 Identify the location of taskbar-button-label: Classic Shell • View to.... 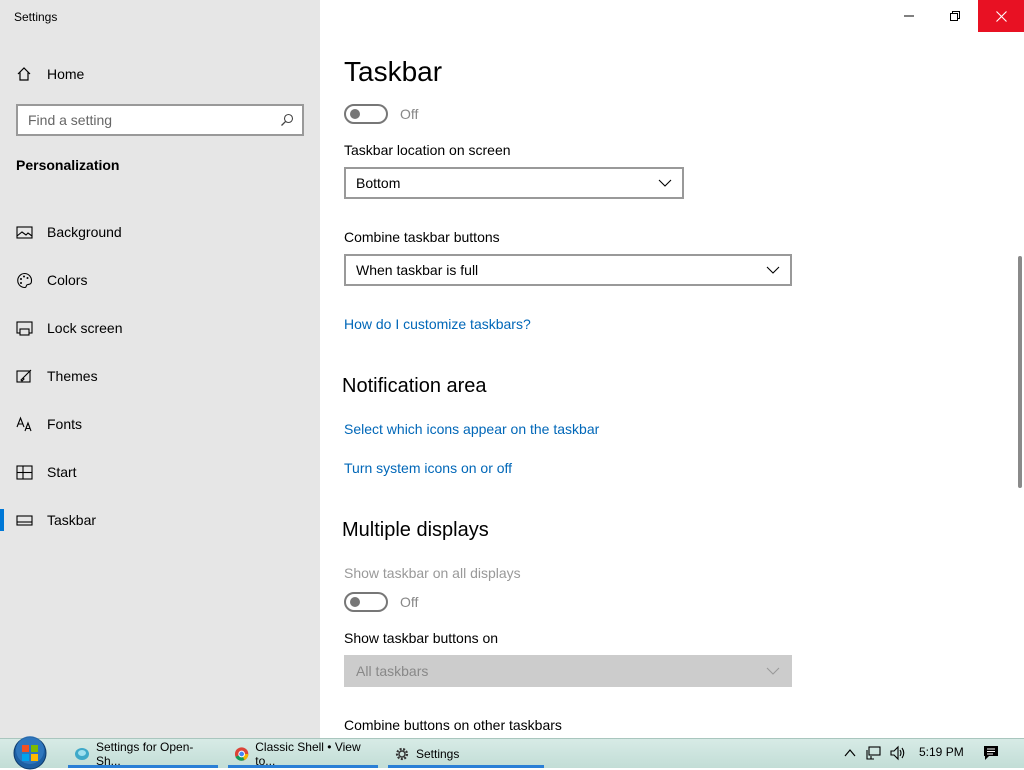
(308, 754).